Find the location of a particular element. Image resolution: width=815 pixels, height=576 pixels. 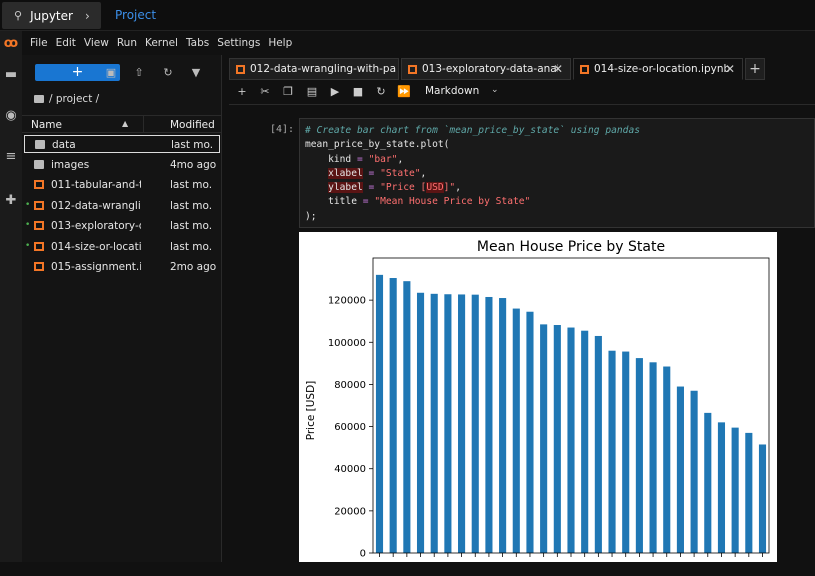

jupyterlab-logo-icon: ꝏ is located at coordinates (11, 43).